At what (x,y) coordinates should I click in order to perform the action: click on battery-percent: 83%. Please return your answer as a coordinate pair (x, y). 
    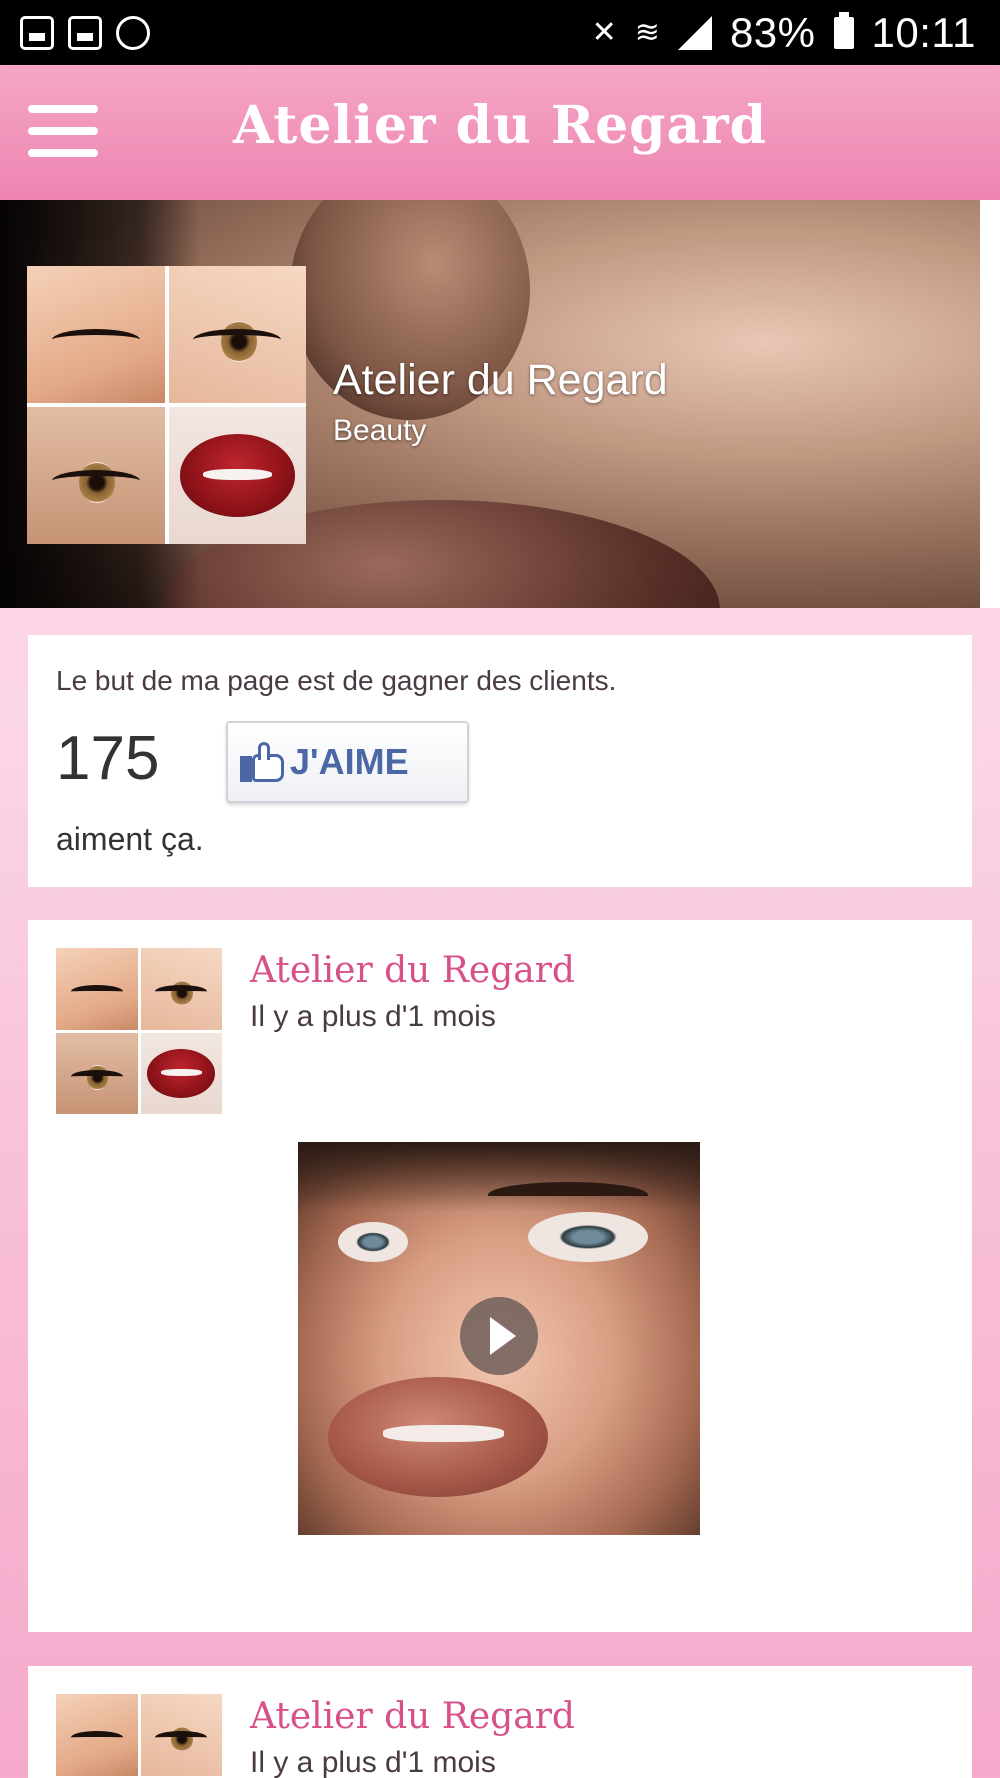
    Looking at the image, I should click on (772, 32).